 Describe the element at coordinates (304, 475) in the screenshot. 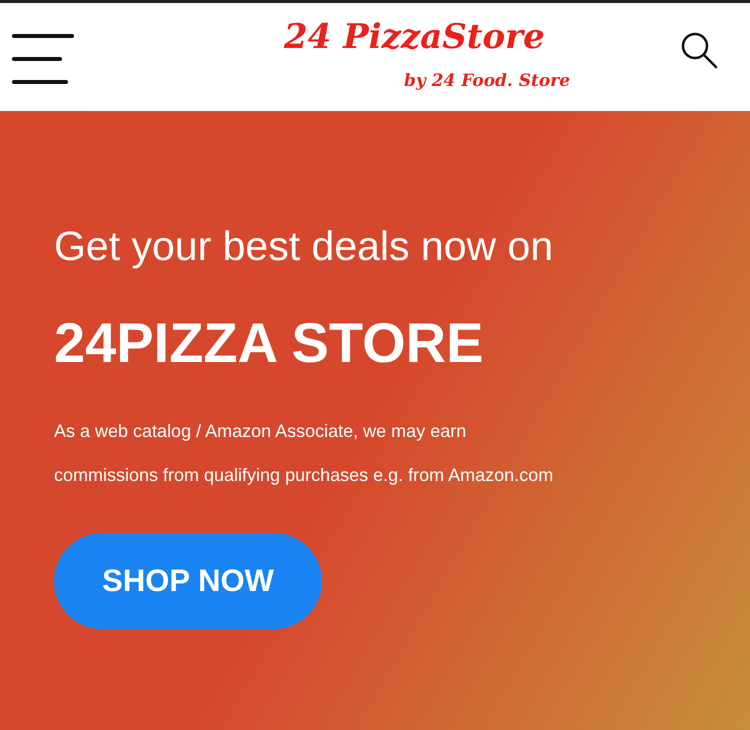

I see `disclaimer-text: commissions from qualifying purchases e.g. from Amazon.com` at that location.